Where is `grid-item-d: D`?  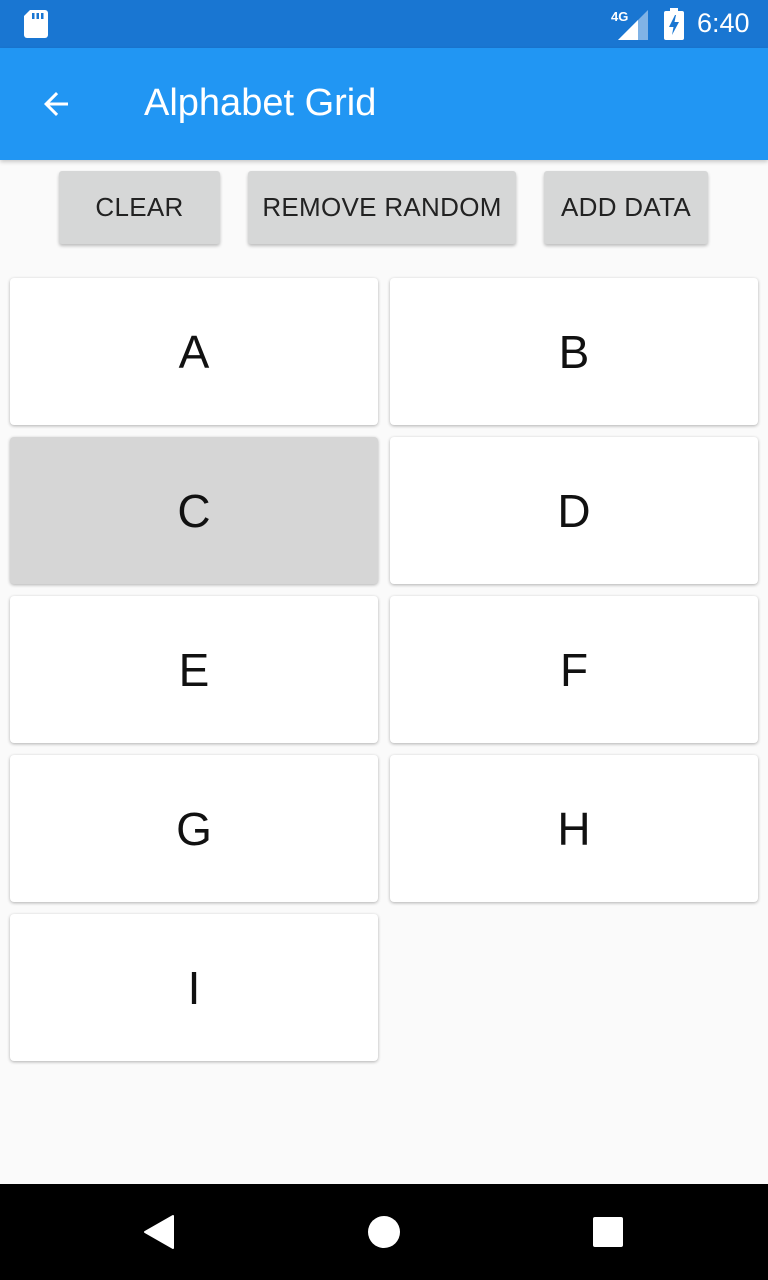
grid-item-d: D is located at coordinates (574, 510).